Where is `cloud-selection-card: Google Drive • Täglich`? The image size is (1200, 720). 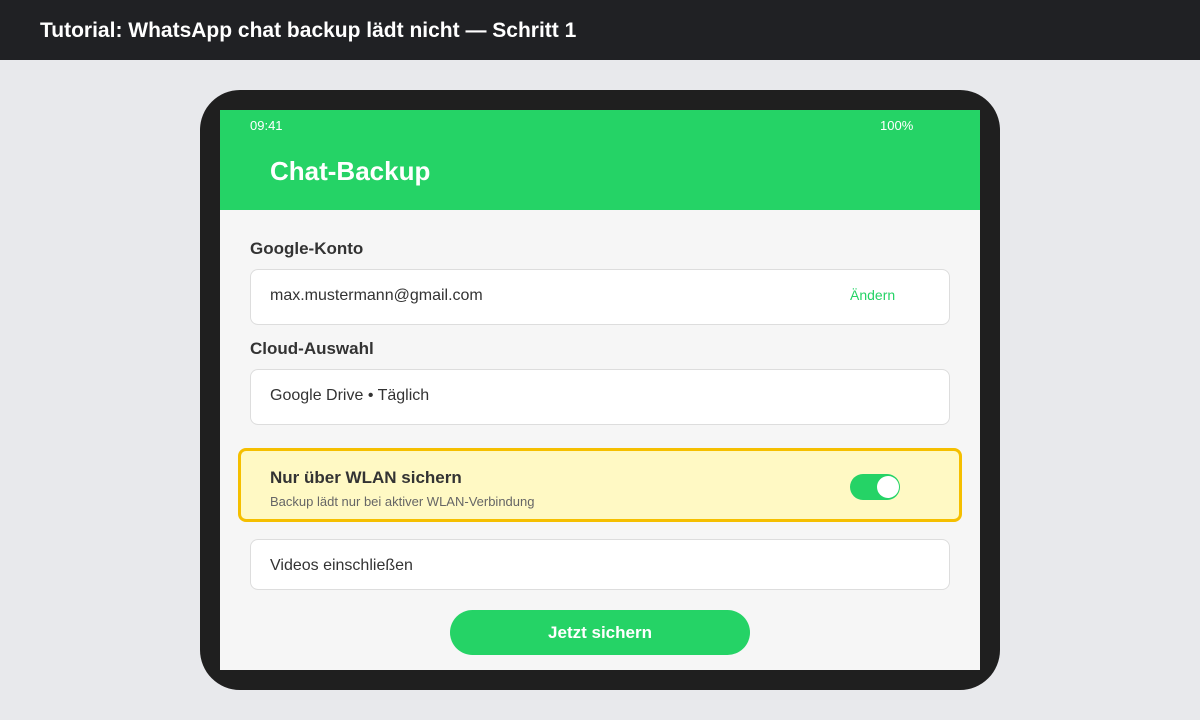 cloud-selection-card: Google Drive • Täglich is located at coordinates (600, 397).